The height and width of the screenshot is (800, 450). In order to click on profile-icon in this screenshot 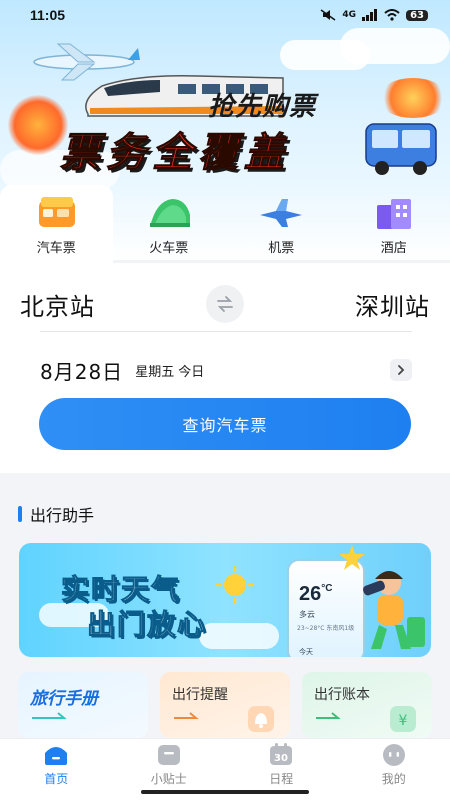, I will do `click(393, 755)`.